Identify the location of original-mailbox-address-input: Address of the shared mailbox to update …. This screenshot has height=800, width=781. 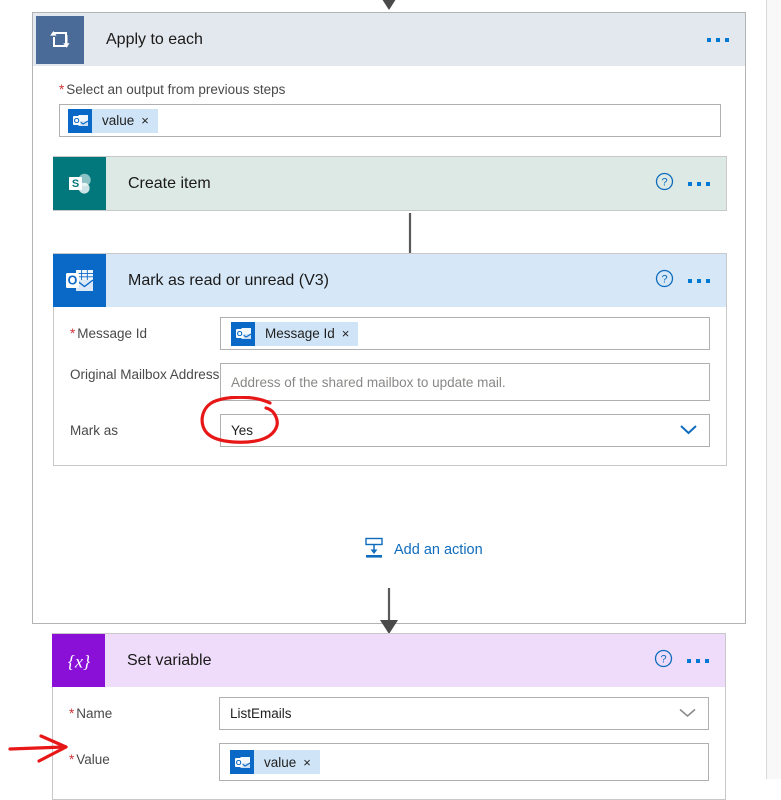
(465, 382).